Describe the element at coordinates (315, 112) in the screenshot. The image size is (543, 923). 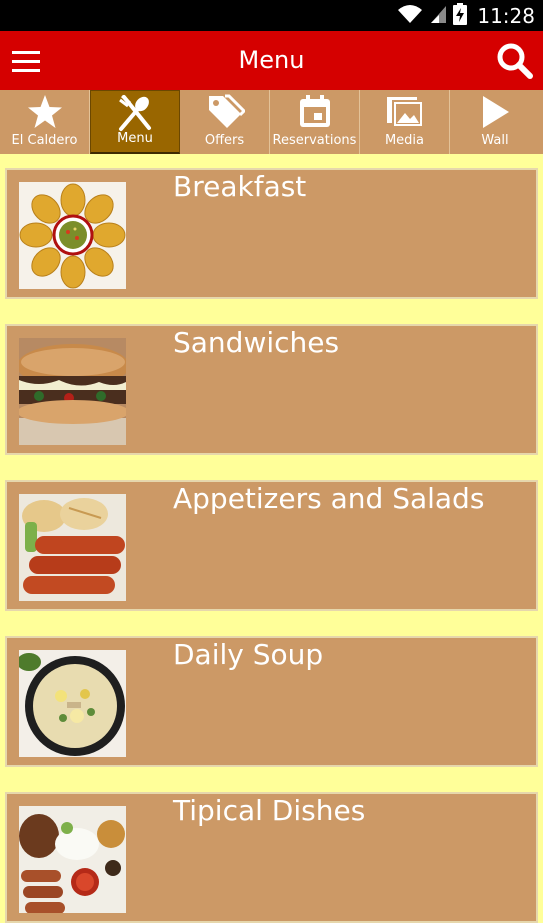
I see `calendar-icon` at that location.